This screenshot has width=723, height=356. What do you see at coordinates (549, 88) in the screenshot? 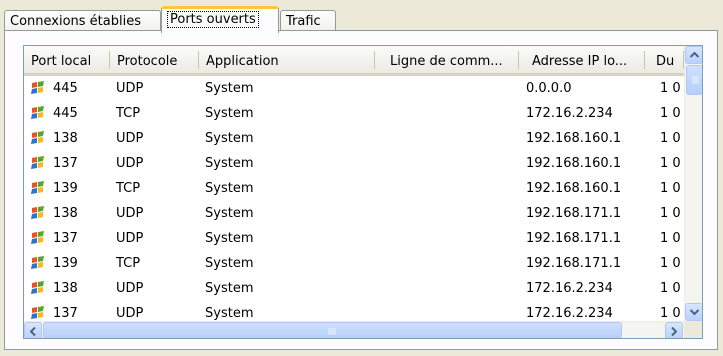
I see `cell-adresse-ip-locale: 0.0.0.0` at bounding box center [549, 88].